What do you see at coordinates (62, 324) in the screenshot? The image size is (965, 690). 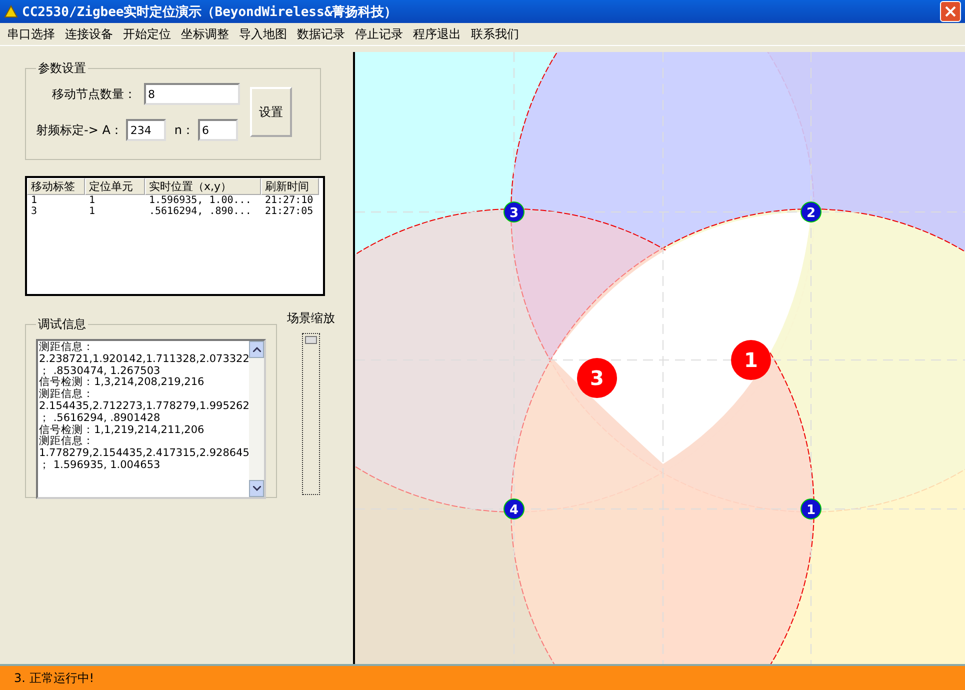 I see `group-title: 调试信息` at bounding box center [62, 324].